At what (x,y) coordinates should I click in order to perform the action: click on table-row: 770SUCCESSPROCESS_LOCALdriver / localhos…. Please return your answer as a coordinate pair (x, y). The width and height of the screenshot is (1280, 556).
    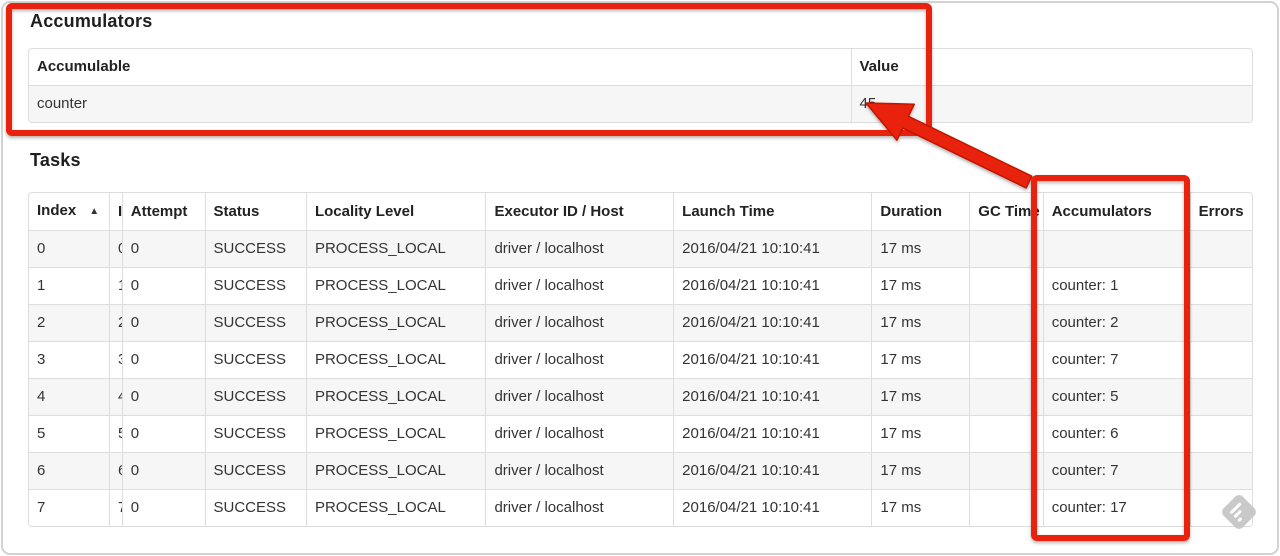
    Looking at the image, I should click on (640, 507).